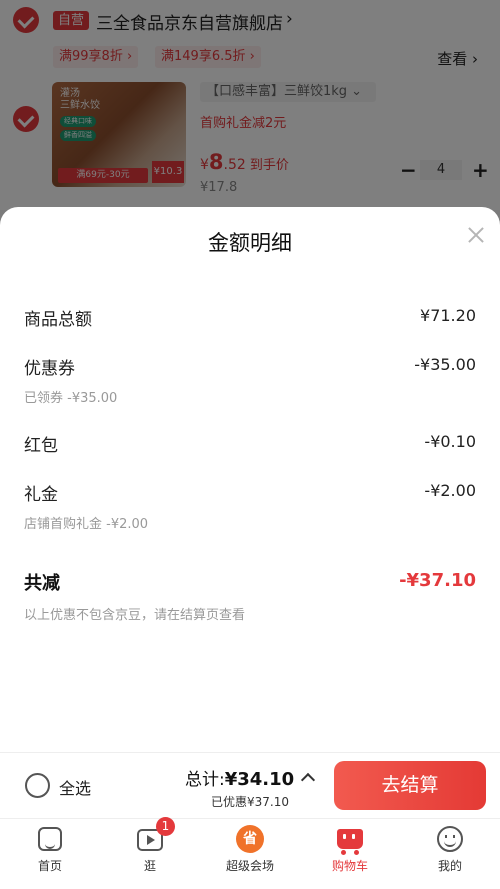 This screenshot has width=500, height=889. What do you see at coordinates (150, 853) in the screenshot?
I see `tab-explore: 1 逛` at bounding box center [150, 853].